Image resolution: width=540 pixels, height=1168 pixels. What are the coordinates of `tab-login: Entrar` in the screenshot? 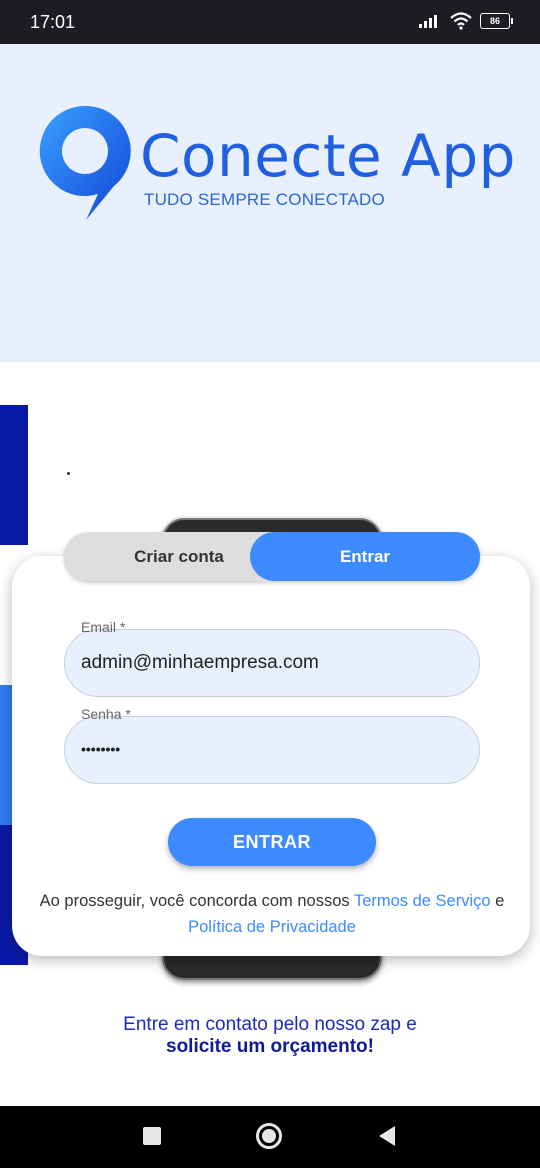 It's located at (365, 556).